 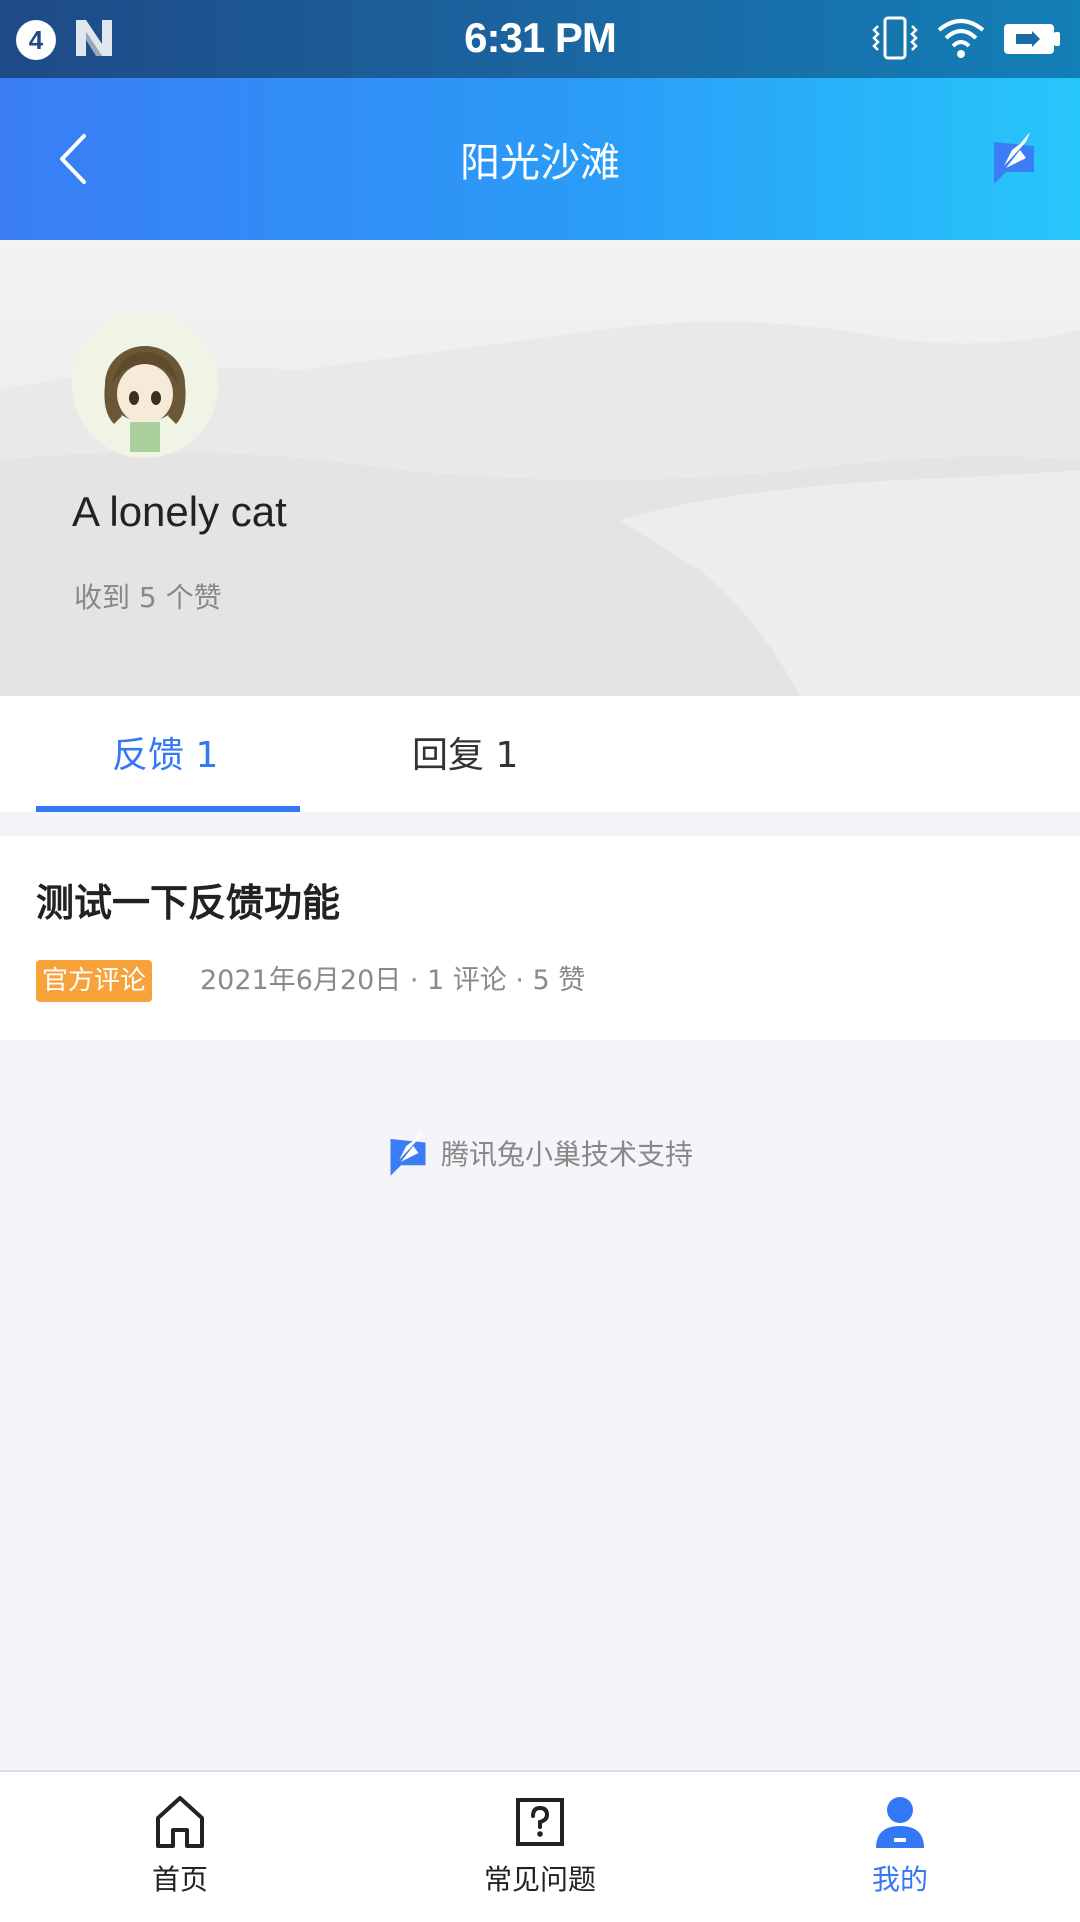 I want to click on username: A lonely cat, so click(x=179, y=511).